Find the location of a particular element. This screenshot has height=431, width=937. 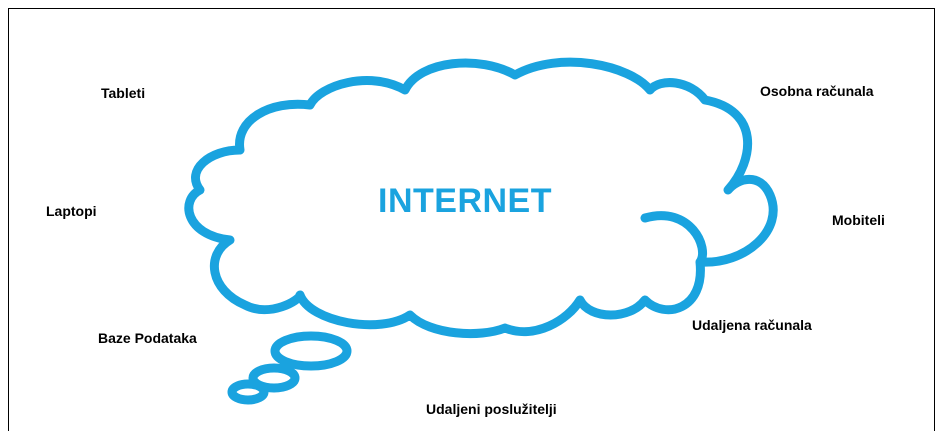

label-udaljeni-posluzitelji: Udaljeni poslužitelji is located at coordinates (491, 409).